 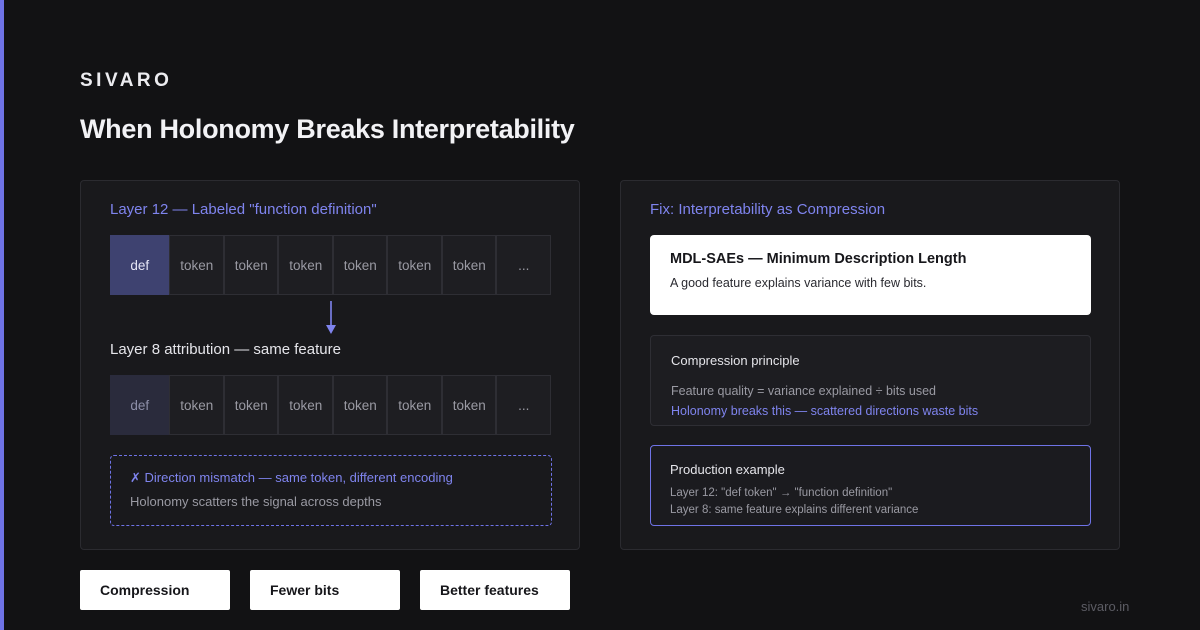 I want to click on footer-url: sivaro.in, so click(x=1105, y=606).